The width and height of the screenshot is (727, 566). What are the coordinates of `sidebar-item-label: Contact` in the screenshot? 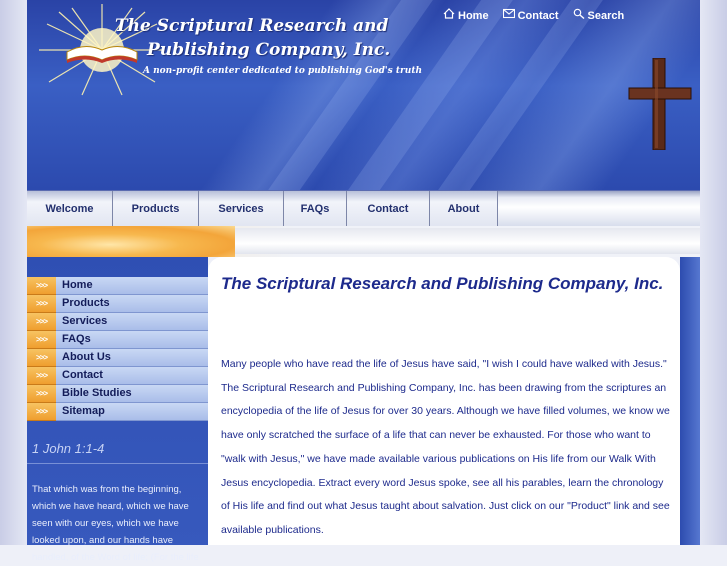 It's located at (132, 376).